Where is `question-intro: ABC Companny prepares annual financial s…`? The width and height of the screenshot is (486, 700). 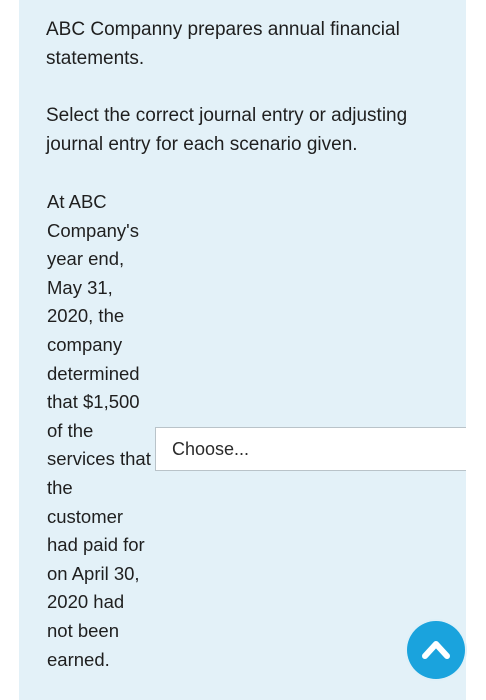 question-intro: ABC Companny prepares annual financial s… is located at coordinates (223, 44).